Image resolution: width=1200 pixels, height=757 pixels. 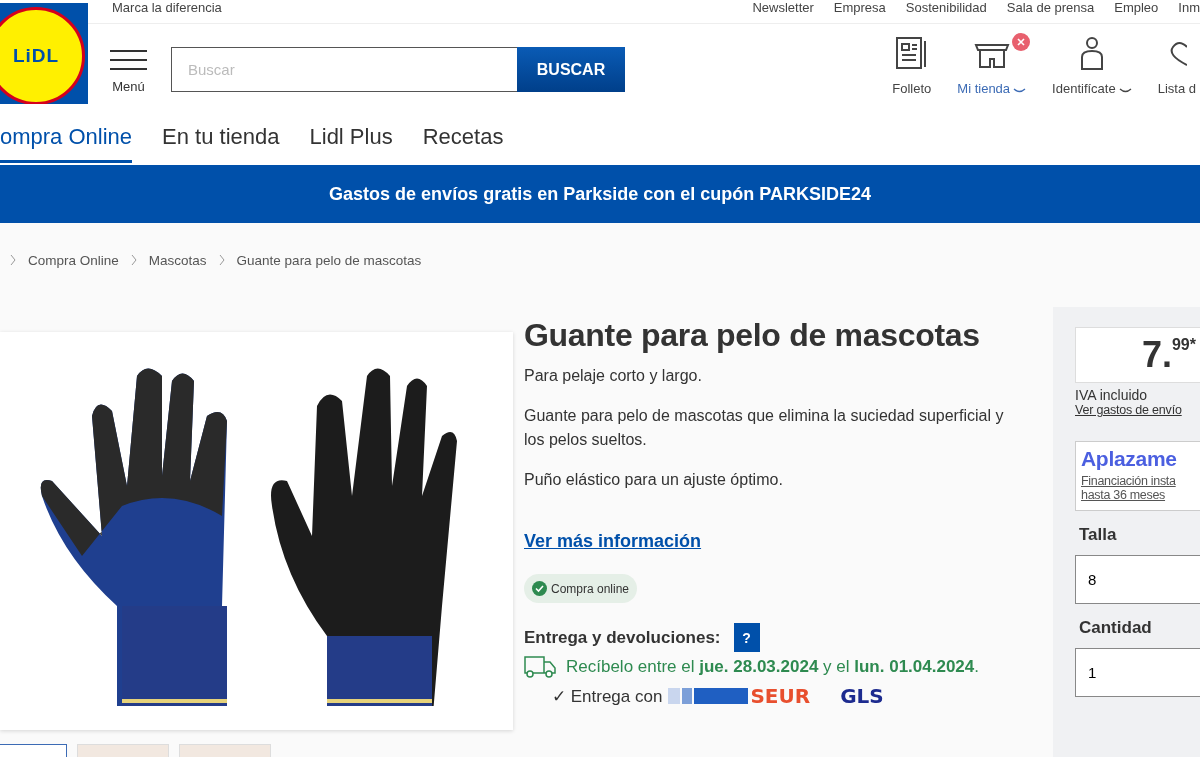 What do you see at coordinates (912, 65) in the screenshot?
I see `header-action: Folleto` at bounding box center [912, 65].